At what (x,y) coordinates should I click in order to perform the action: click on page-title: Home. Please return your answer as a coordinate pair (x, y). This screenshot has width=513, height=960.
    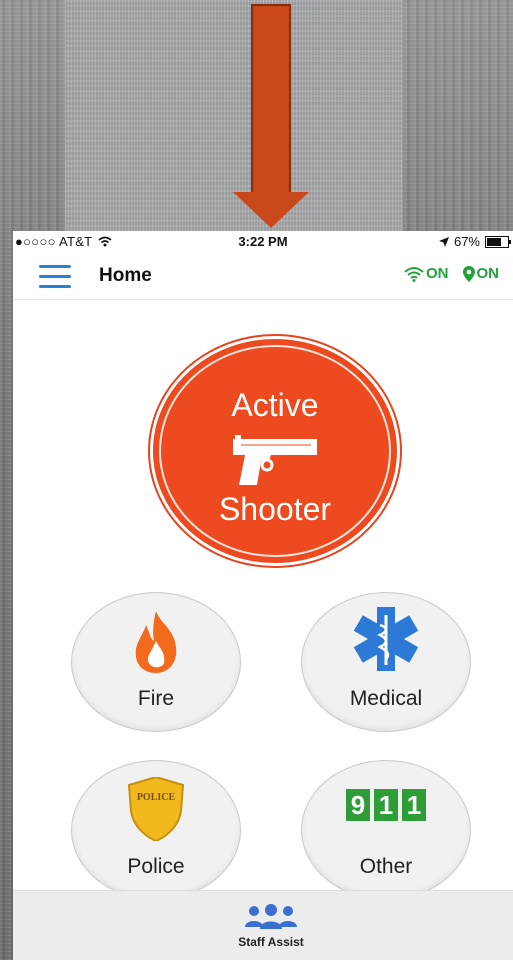
    Looking at the image, I should click on (125, 275).